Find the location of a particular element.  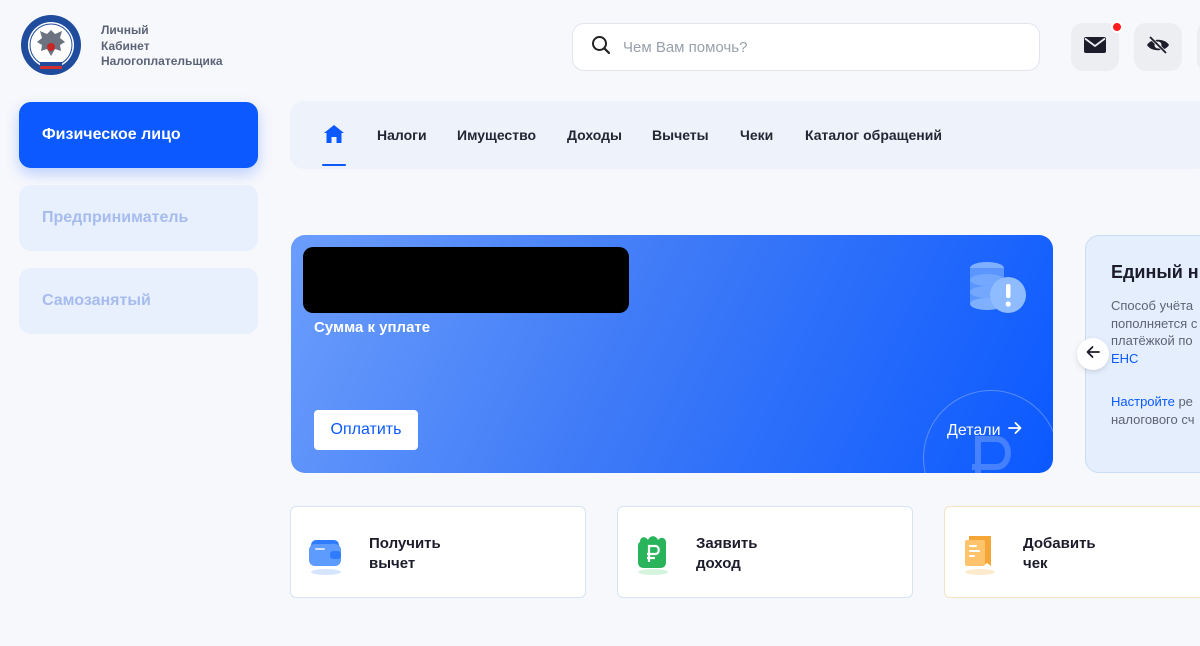

payment-label: Сумма к уплате is located at coordinates (372, 327).